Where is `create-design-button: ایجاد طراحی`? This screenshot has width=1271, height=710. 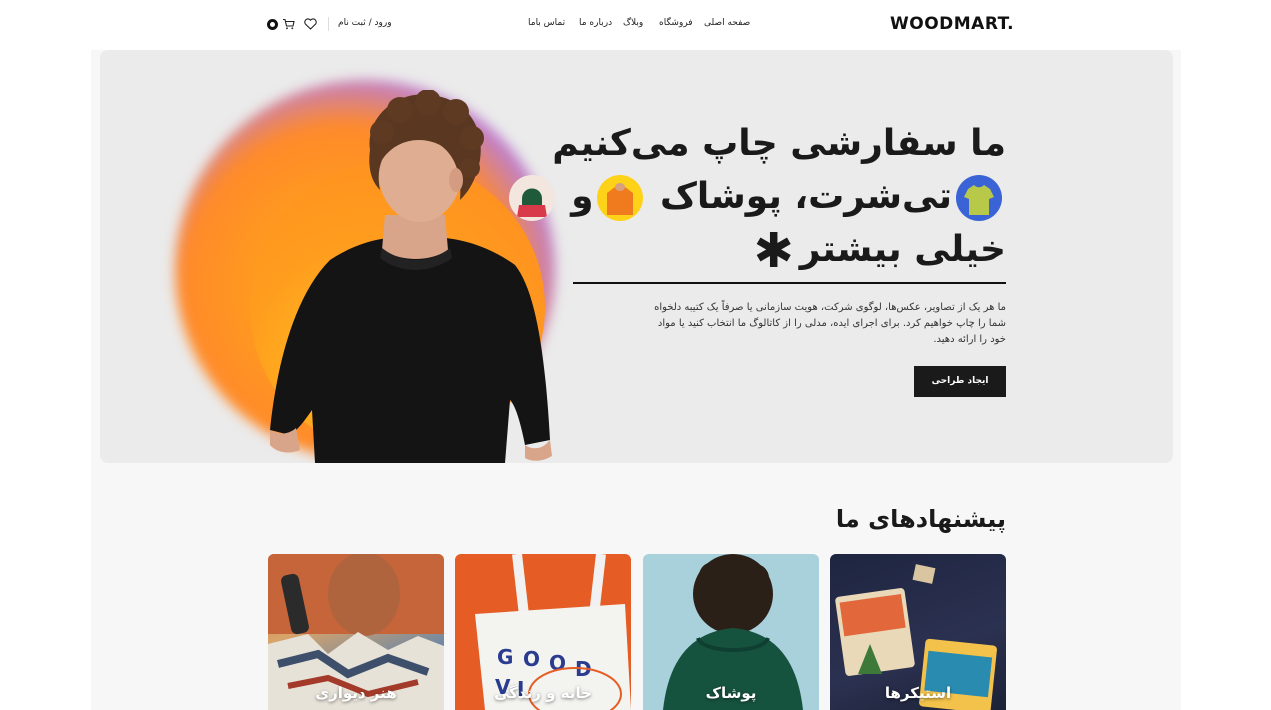
create-design-button: ایجاد طراحی is located at coordinates (960, 381).